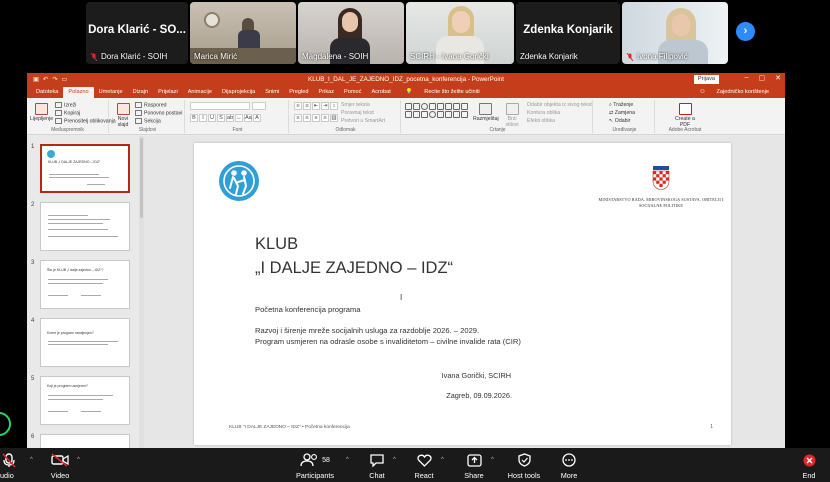 This screenshot has width=830, height=482. Describe the element at coordinates (272, 92) in the screenshot. I see `tab-snimi: Snimi` at that location.